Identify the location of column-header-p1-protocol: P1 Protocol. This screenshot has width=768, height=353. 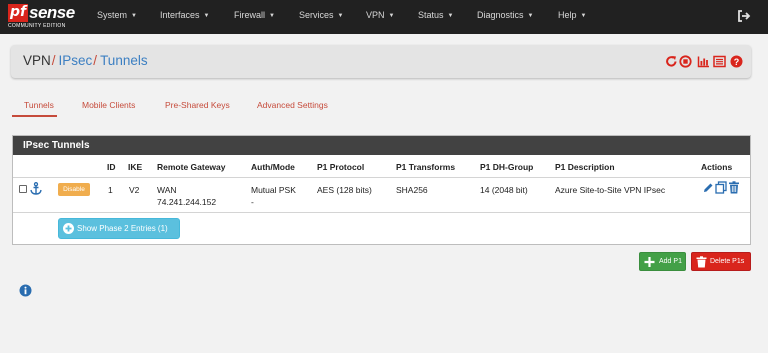
(341, 167).